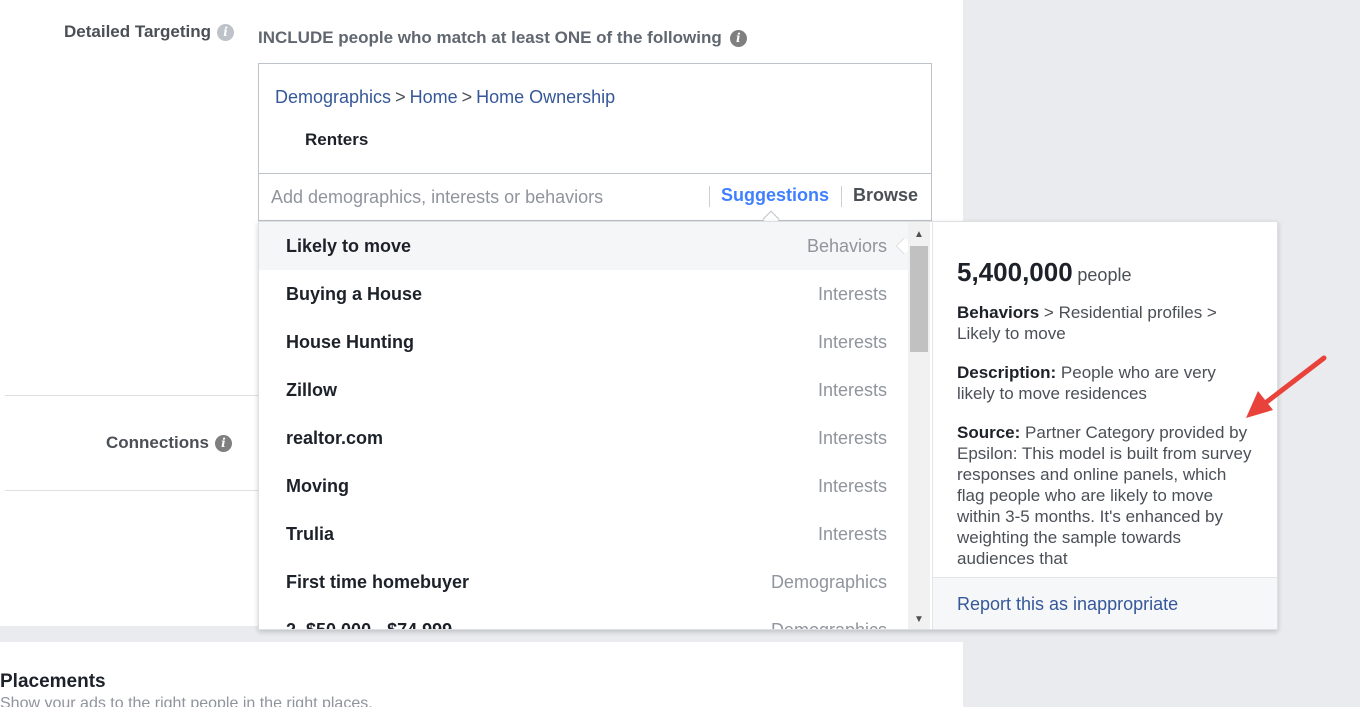 The image size is (1360, 707). Describe the element at coordinates (335, 437) in the screenshot. I see `suggestion-name: realtor.com` at that location.